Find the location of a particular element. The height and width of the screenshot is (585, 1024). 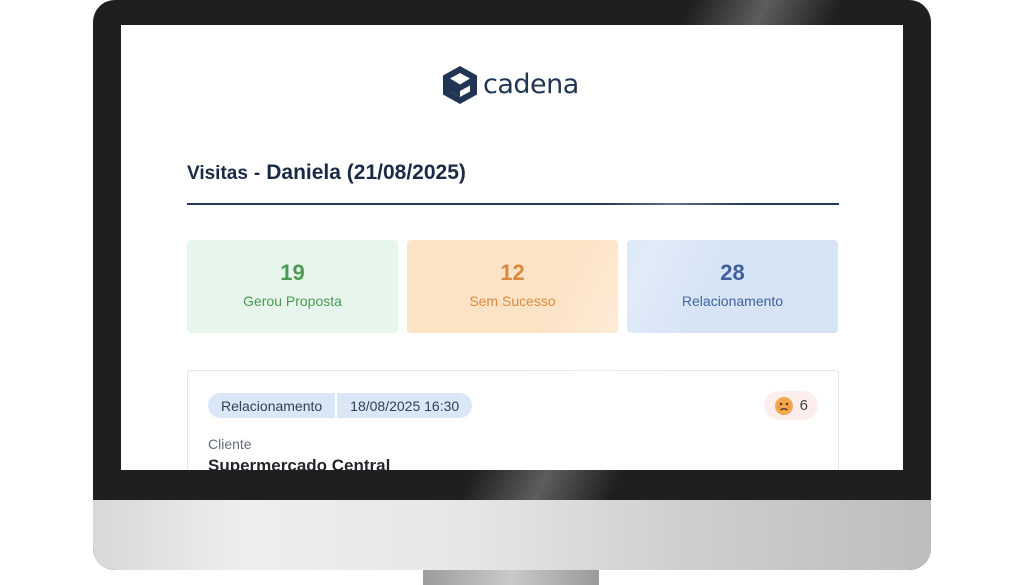

client-name: Supermercado Central is located at coordinates (299, 463).